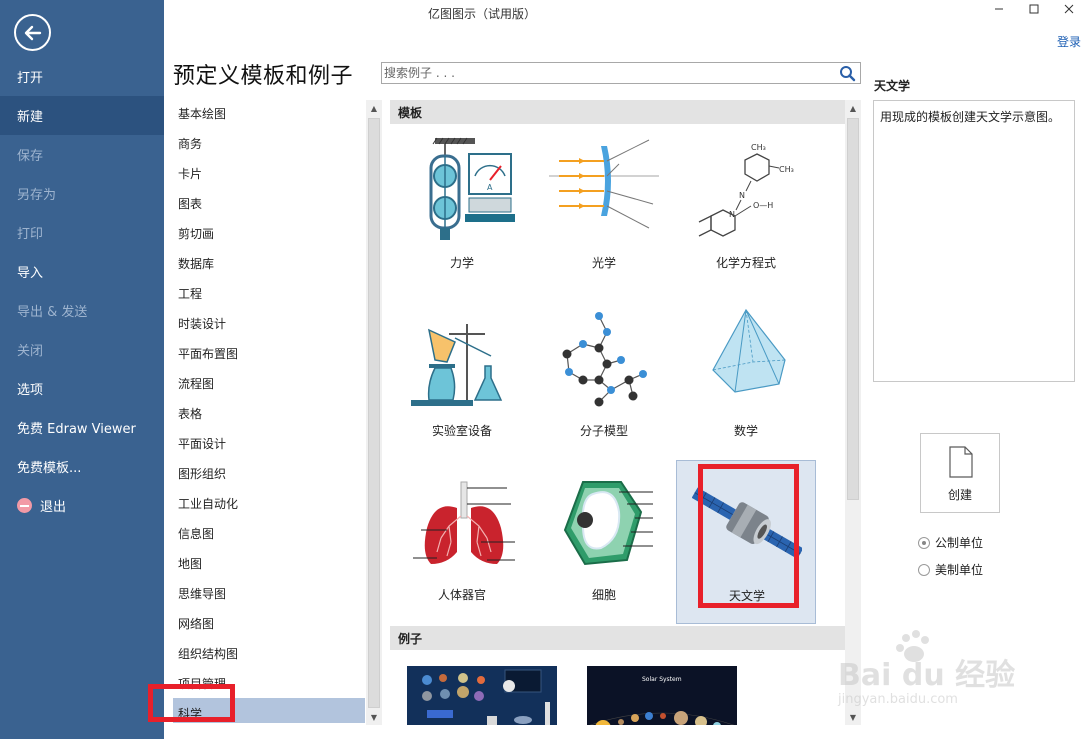 Image resolution: width=1088 pixels, height=739 pixels. What do you see at coordinates (959, 570) in the screenshot?
I see `unit-us-label: 美制单位` at bounding box center [959, 570].